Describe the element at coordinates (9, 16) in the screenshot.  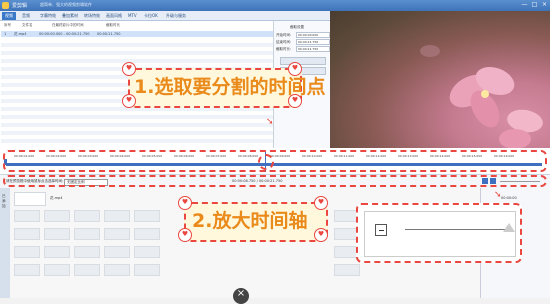
I see `tab-video: 视频` at that location.